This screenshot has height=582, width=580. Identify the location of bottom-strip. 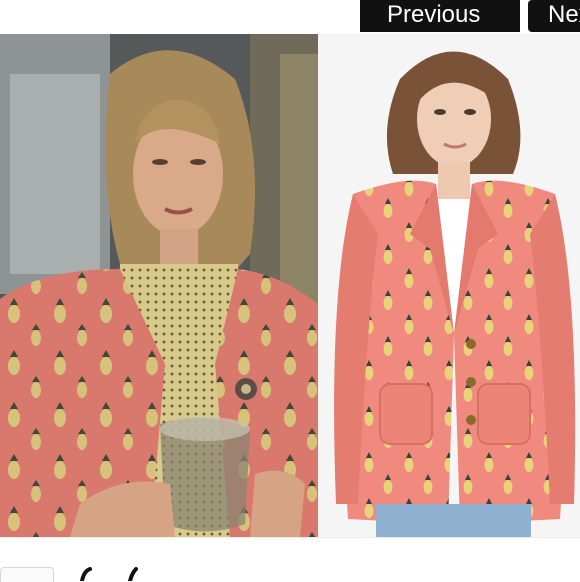
(290, 559).